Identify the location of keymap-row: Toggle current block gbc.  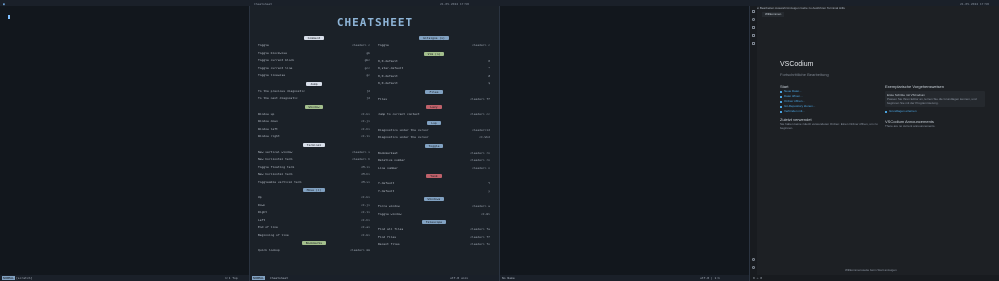
(314, 61).